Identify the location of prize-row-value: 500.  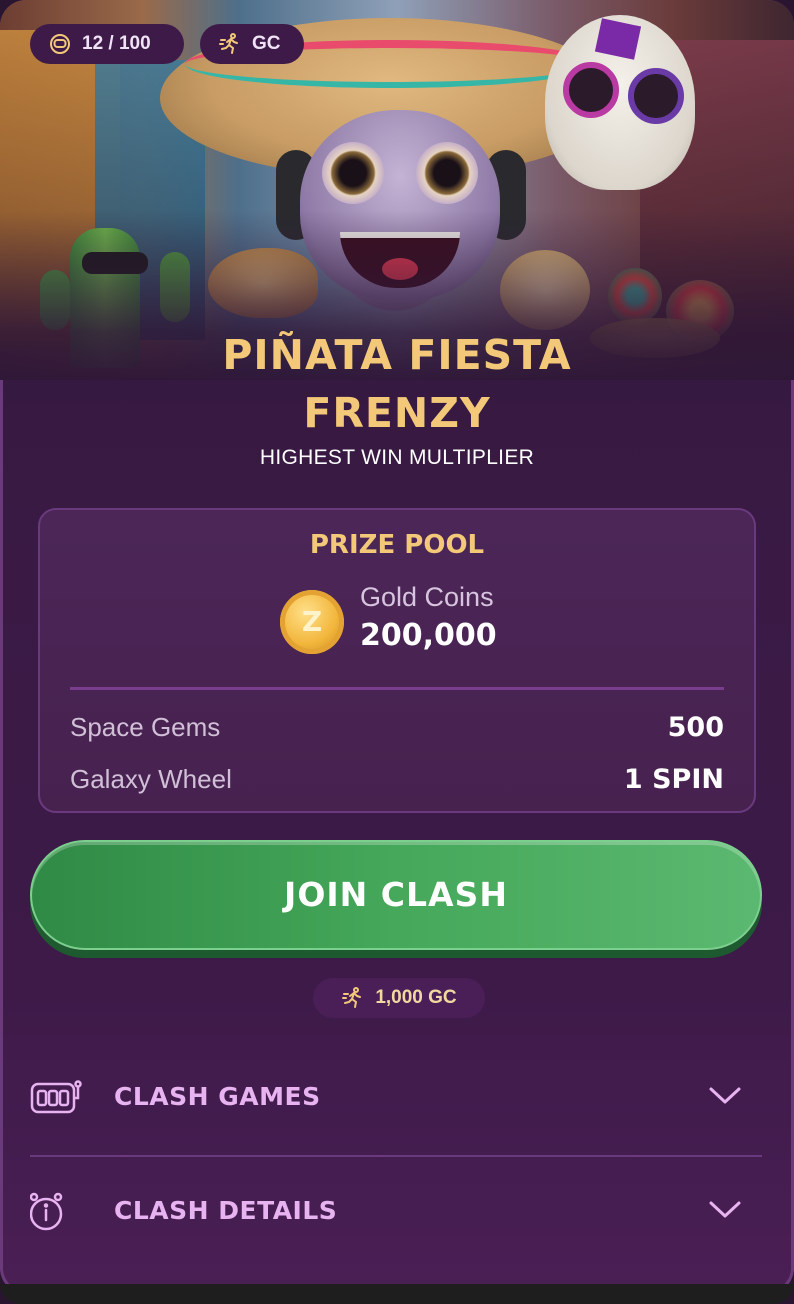
(695, 727).